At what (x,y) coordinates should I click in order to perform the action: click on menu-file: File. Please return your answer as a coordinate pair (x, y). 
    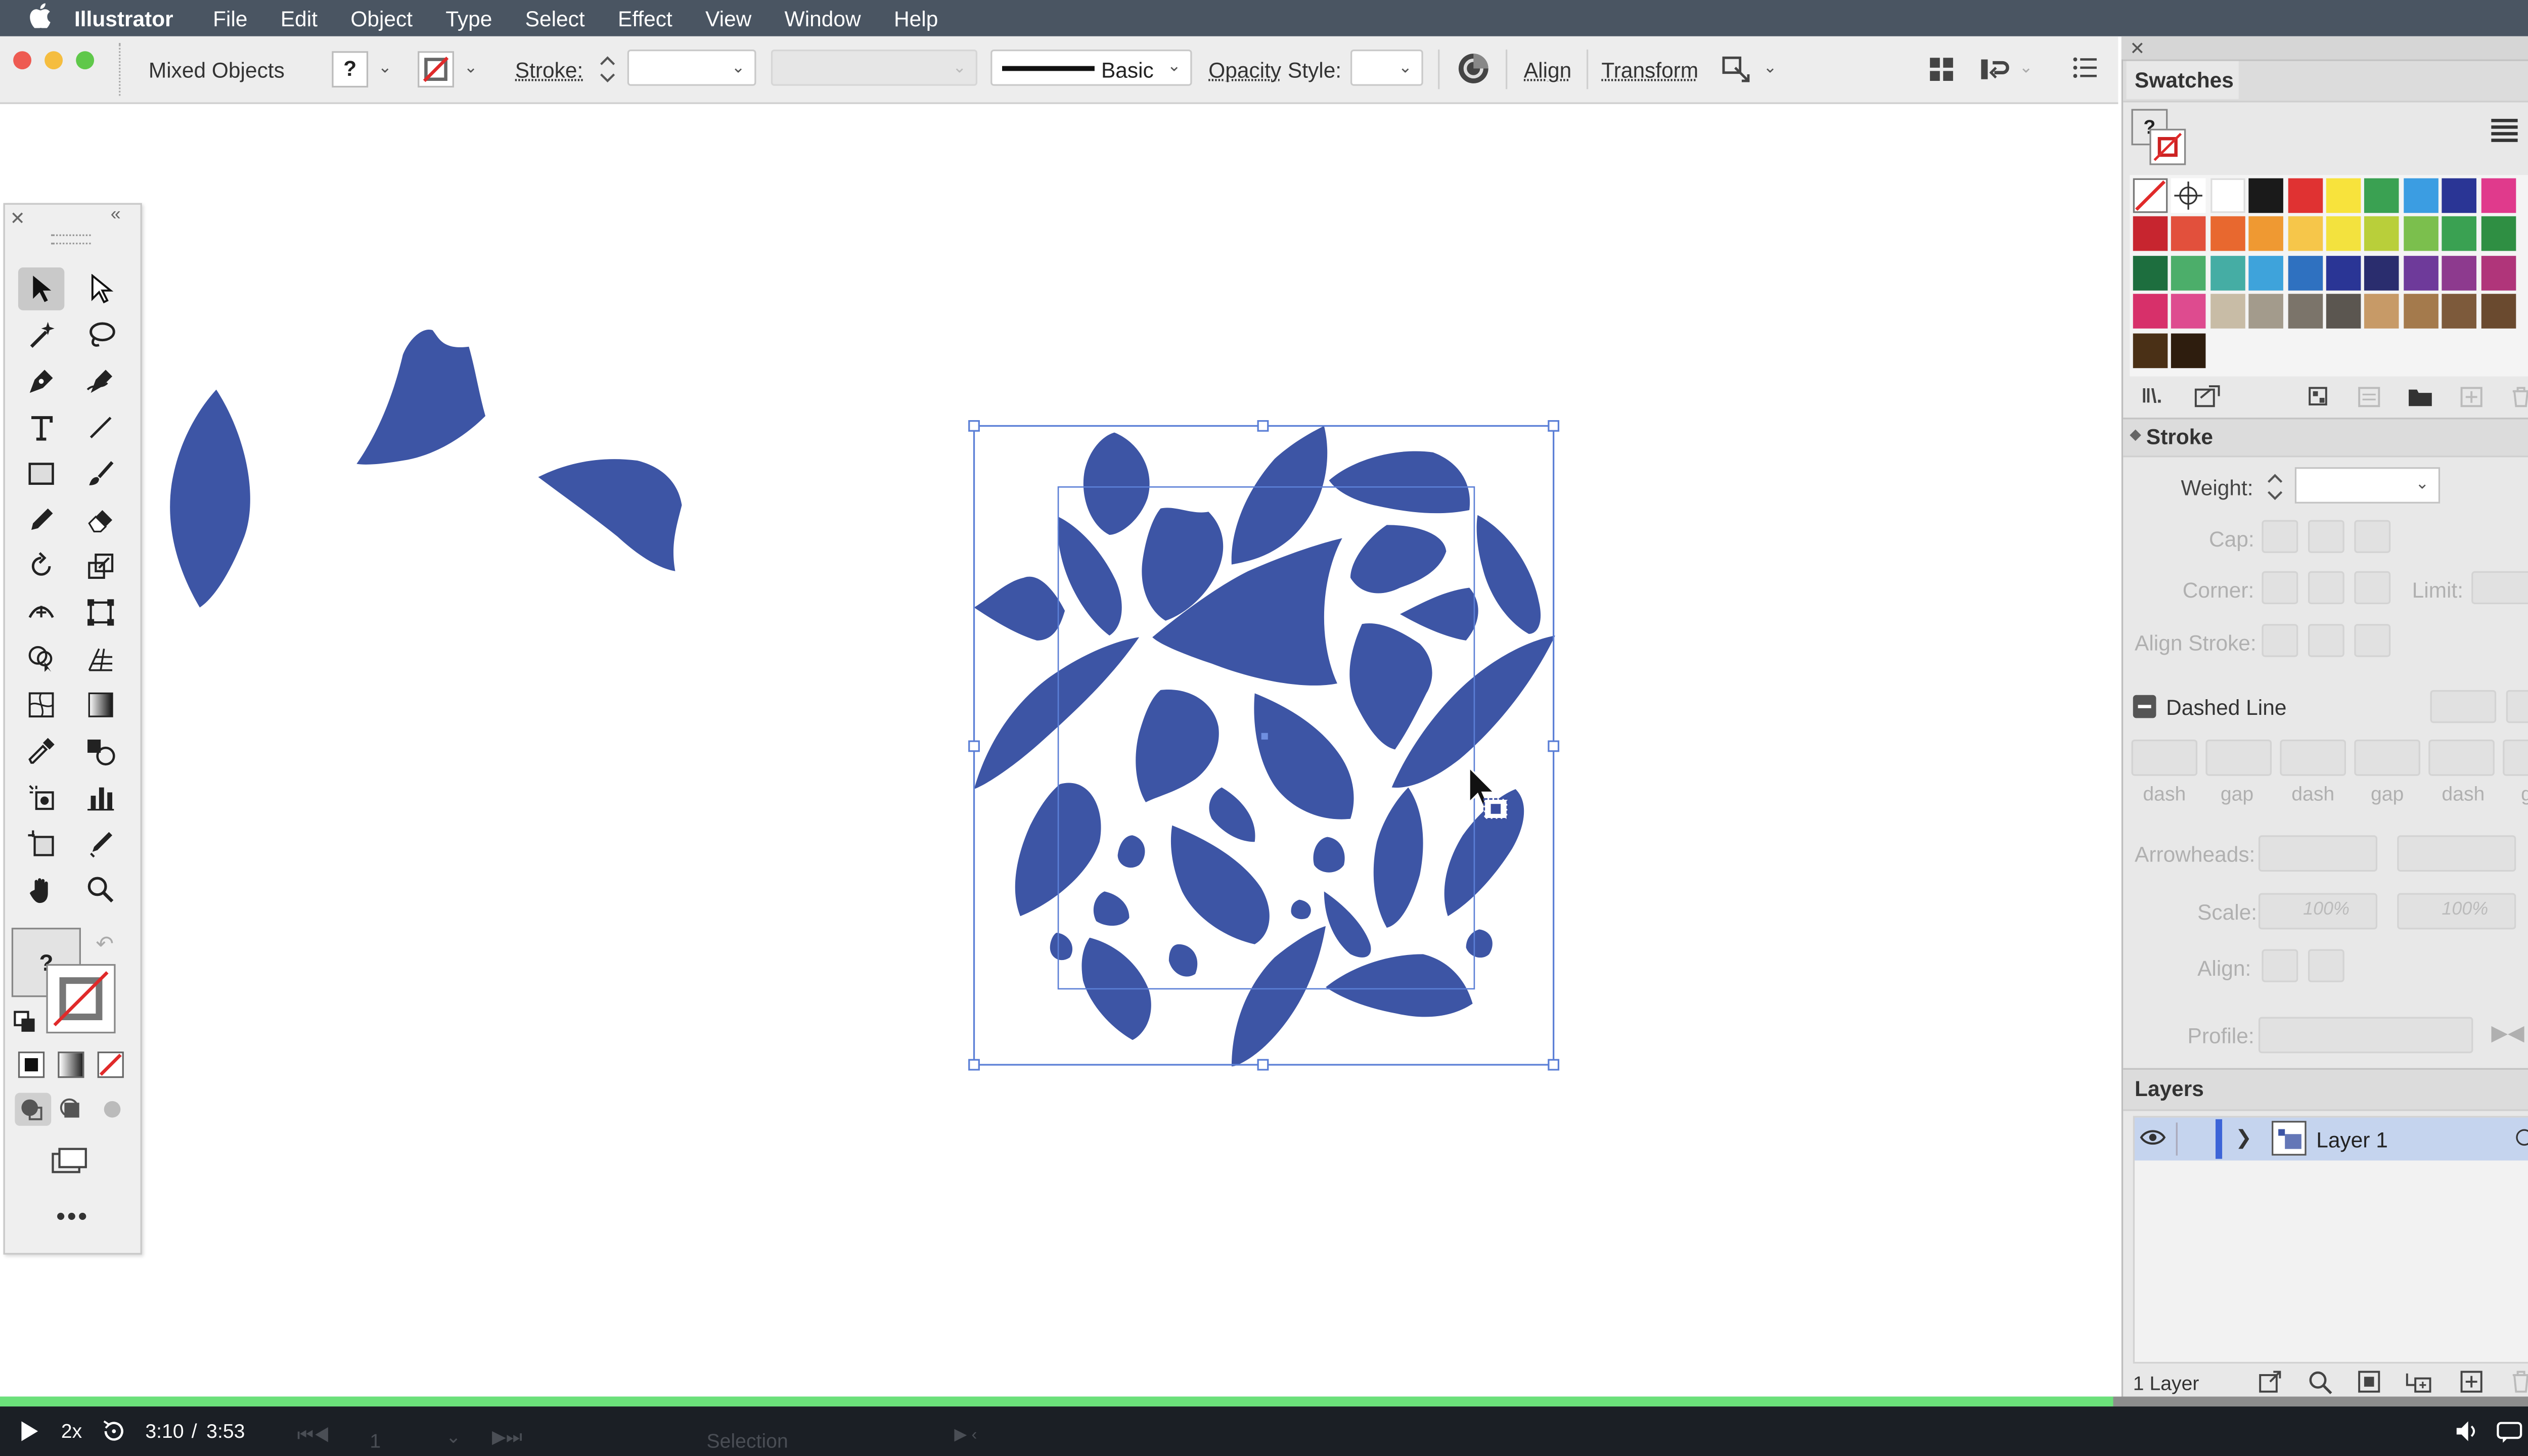
    Looking at the image, I should click on (230, 18).